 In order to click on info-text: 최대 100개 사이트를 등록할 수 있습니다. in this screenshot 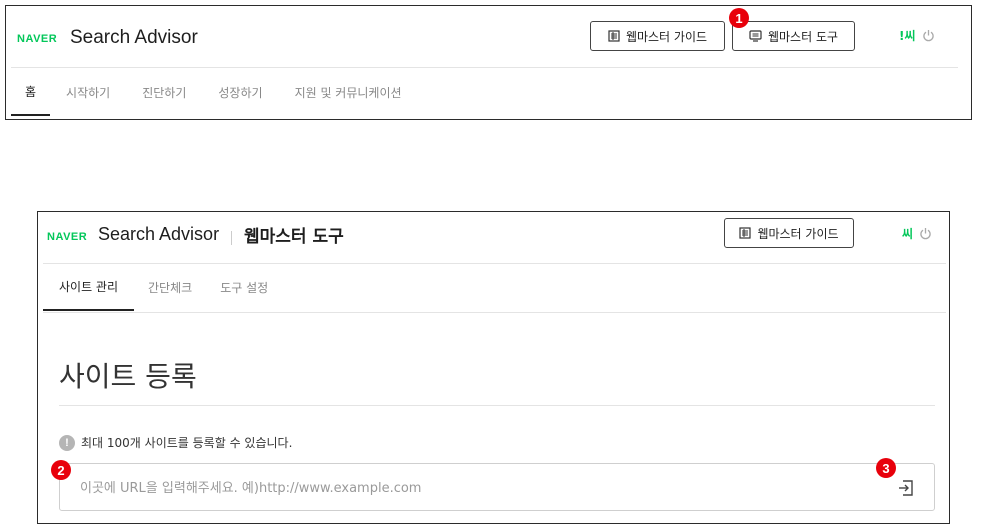, I will do `click(187, 443)`.